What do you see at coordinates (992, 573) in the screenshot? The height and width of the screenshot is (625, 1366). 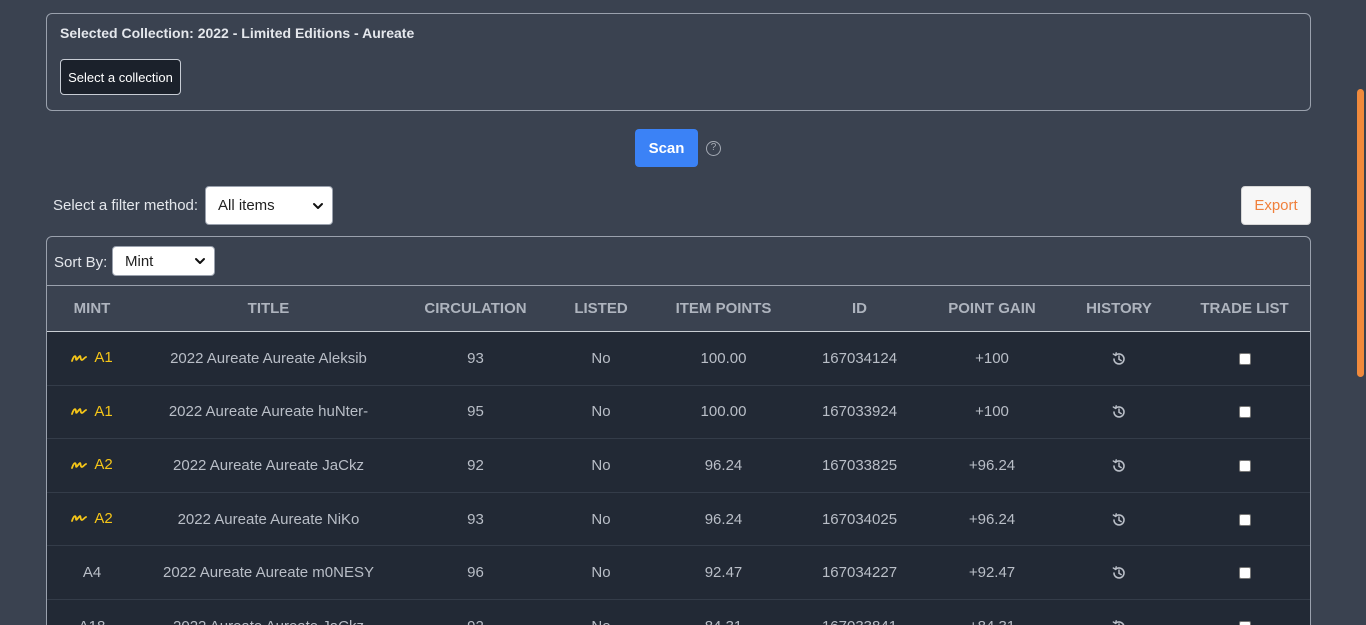 I see `point-gain-cell: +92.47` at bounding box center [992, 573].